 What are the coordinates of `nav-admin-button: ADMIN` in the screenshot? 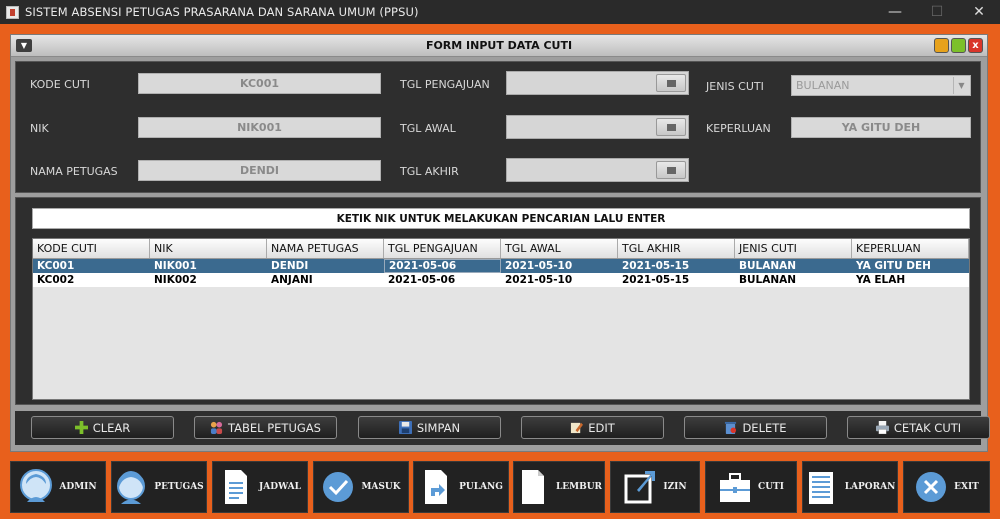 It's located at (58, 487).